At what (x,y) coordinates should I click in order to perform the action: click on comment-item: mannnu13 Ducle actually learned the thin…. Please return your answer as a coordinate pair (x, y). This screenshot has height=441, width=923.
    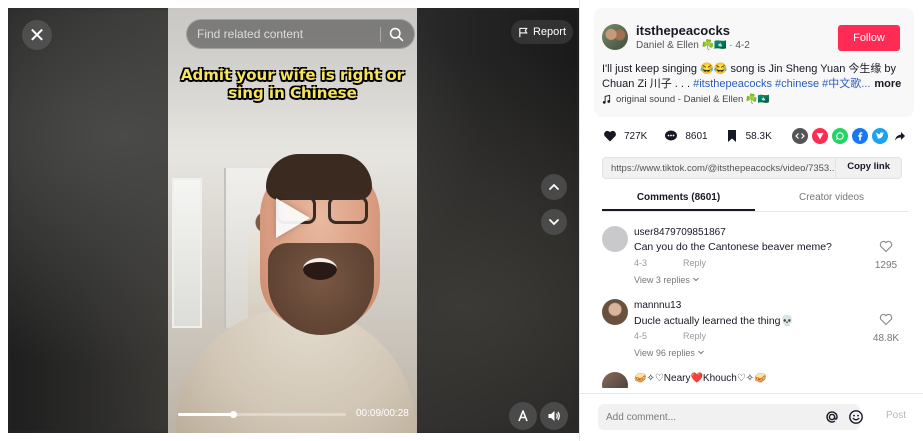
    Looking at the image, I should click on (755, 331).